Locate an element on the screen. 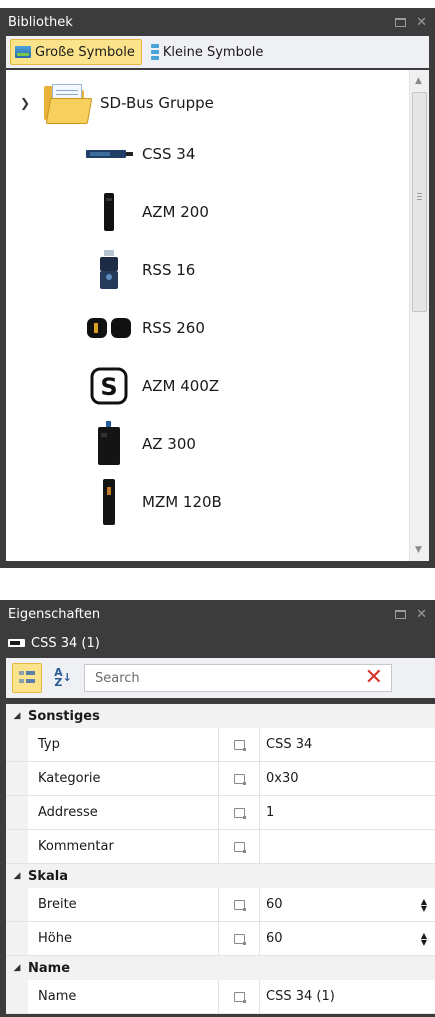  tree-item-azm200: AZM 200 is located at coordinates (144, 212).